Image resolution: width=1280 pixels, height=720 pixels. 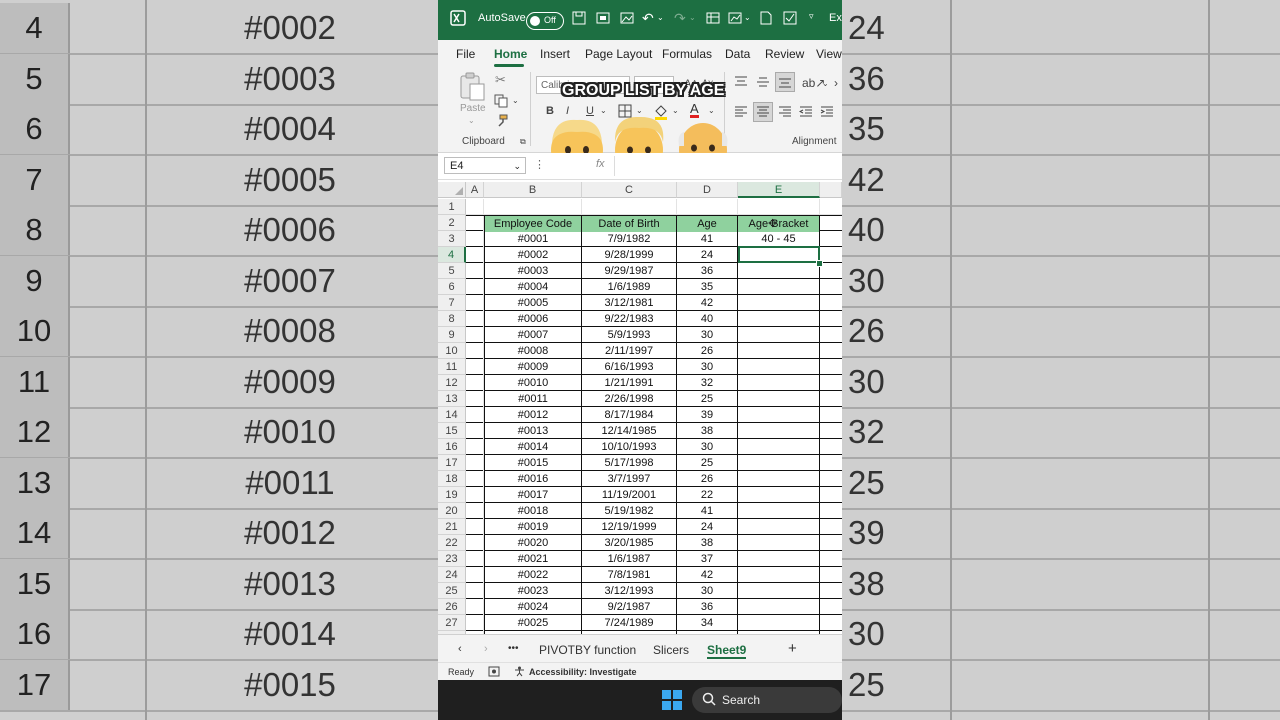 What do you see at coordinates (707, 431) in the screenshot?
I see `table-cell: 38` at bounding box center [707, 431].